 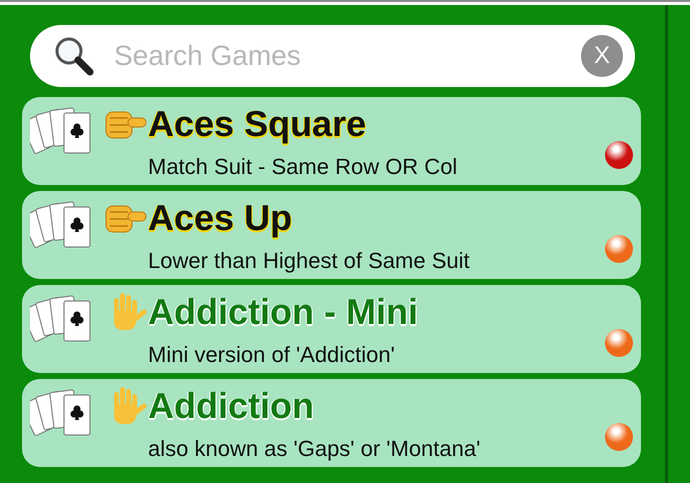 What do you see at coordinates (283, 312) in the screenshot?
I see `game-title: Addiction - Mini` at bounding box center [283, 312].